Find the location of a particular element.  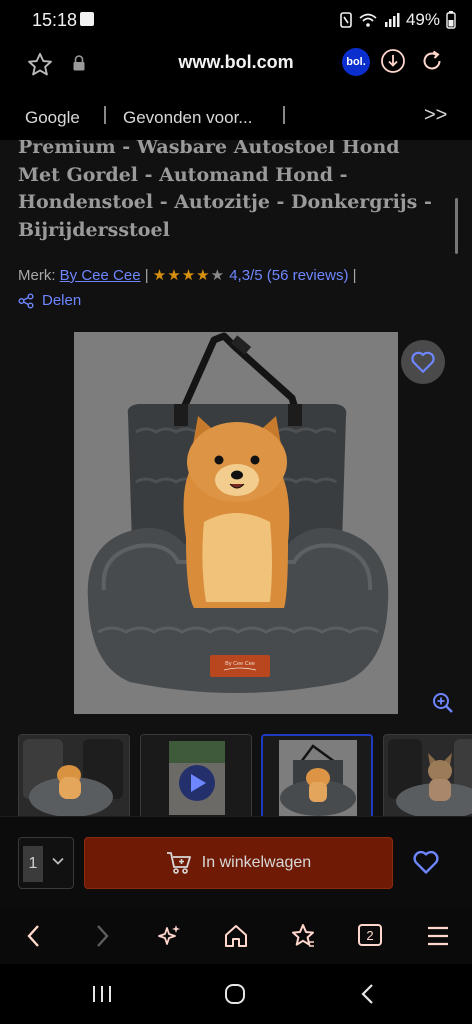

add-to-cart-label: In winkelwagen is located at coordinates (256, 862).